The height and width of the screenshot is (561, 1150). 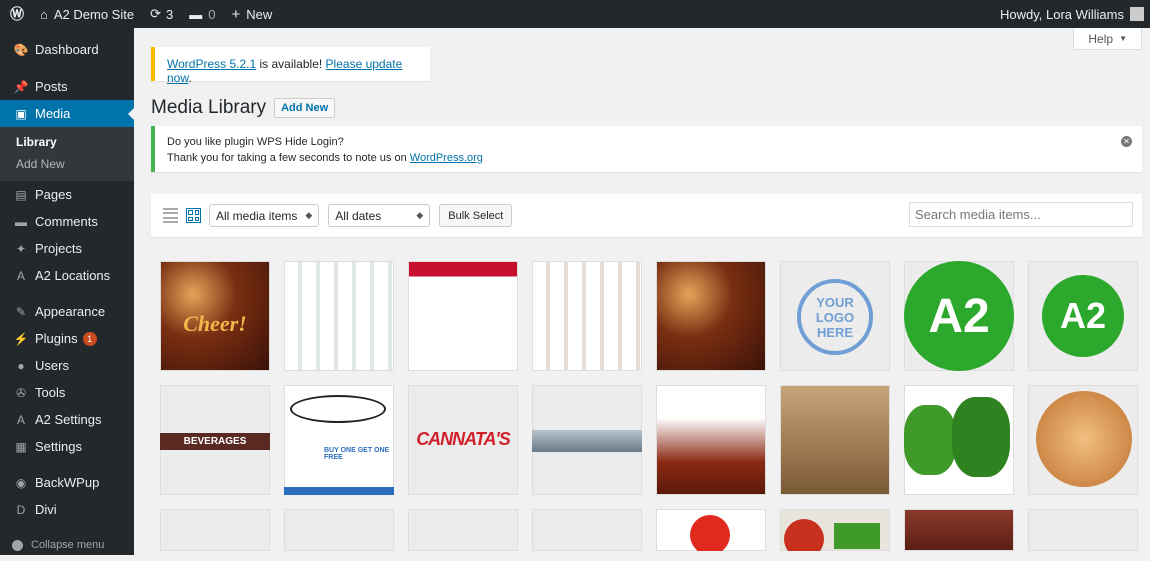 What do you see at coordinates (21, 86) in the screenshot?
I see `pin-icon: 📌` at bounding box center [21, 86].